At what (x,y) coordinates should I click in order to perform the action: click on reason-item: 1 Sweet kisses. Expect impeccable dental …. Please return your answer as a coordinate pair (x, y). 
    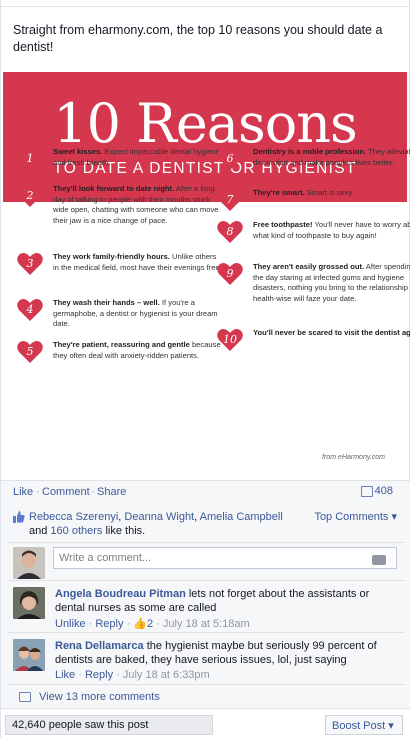
    Looking at the image, I should click on (120, 159).